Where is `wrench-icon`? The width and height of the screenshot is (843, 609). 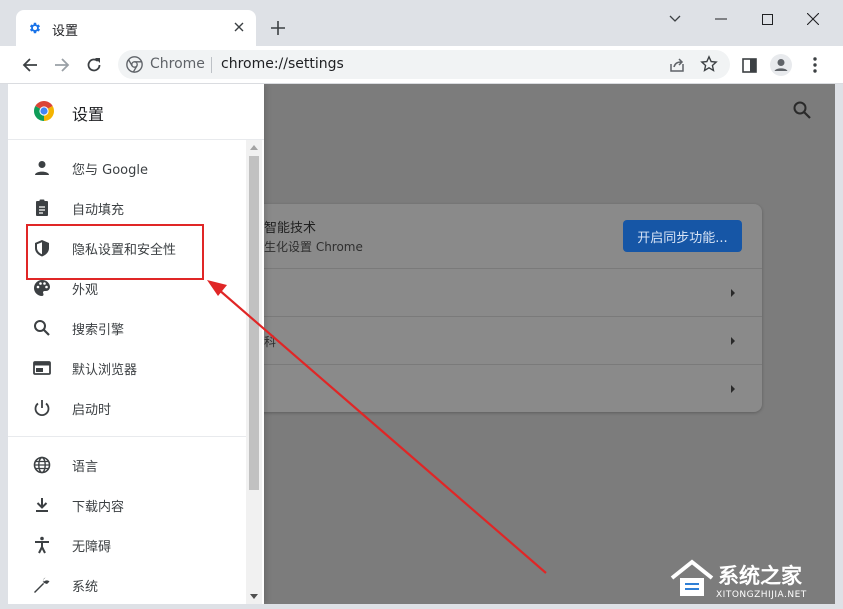
wrench-icon is located at coordinates (42, 585).